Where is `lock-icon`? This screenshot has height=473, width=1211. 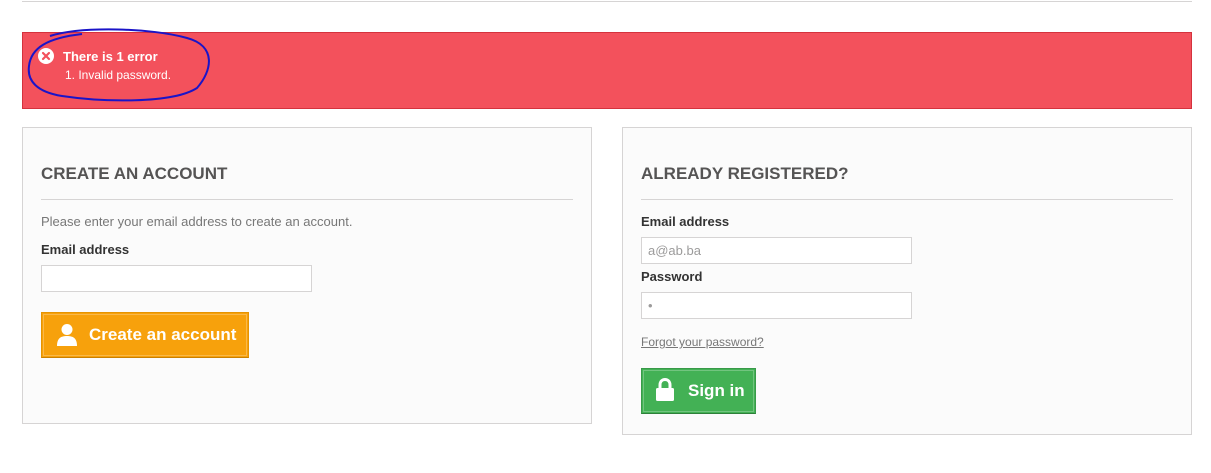 lock-icon is located at coordinates (665, 392).